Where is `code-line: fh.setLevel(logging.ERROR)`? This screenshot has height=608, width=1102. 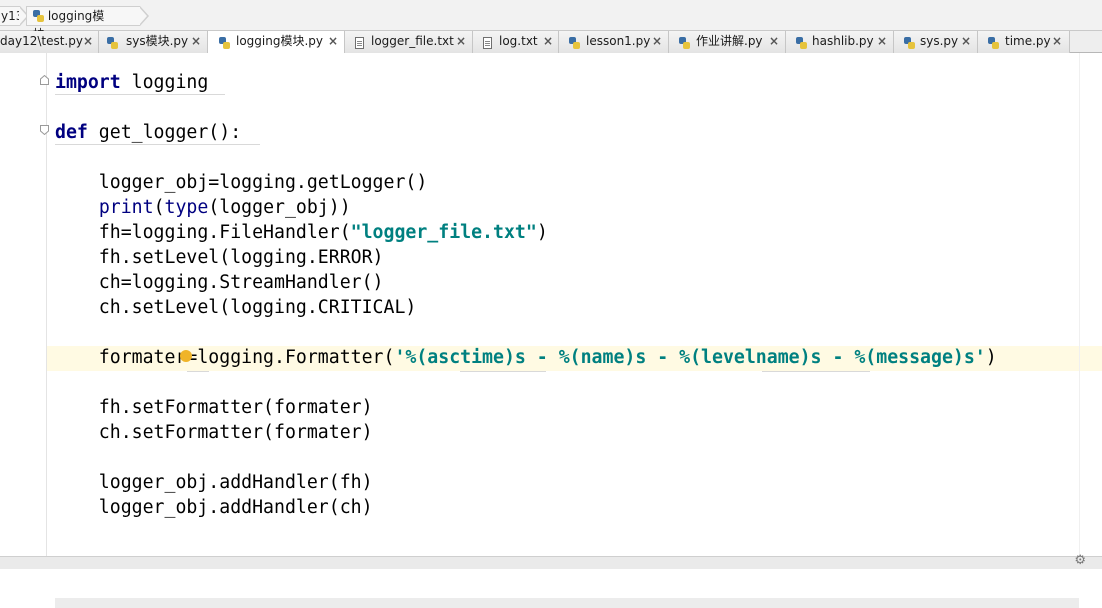
code-line: fh.setLevel(logging.ERROR) is located at coordinates (219, 257).